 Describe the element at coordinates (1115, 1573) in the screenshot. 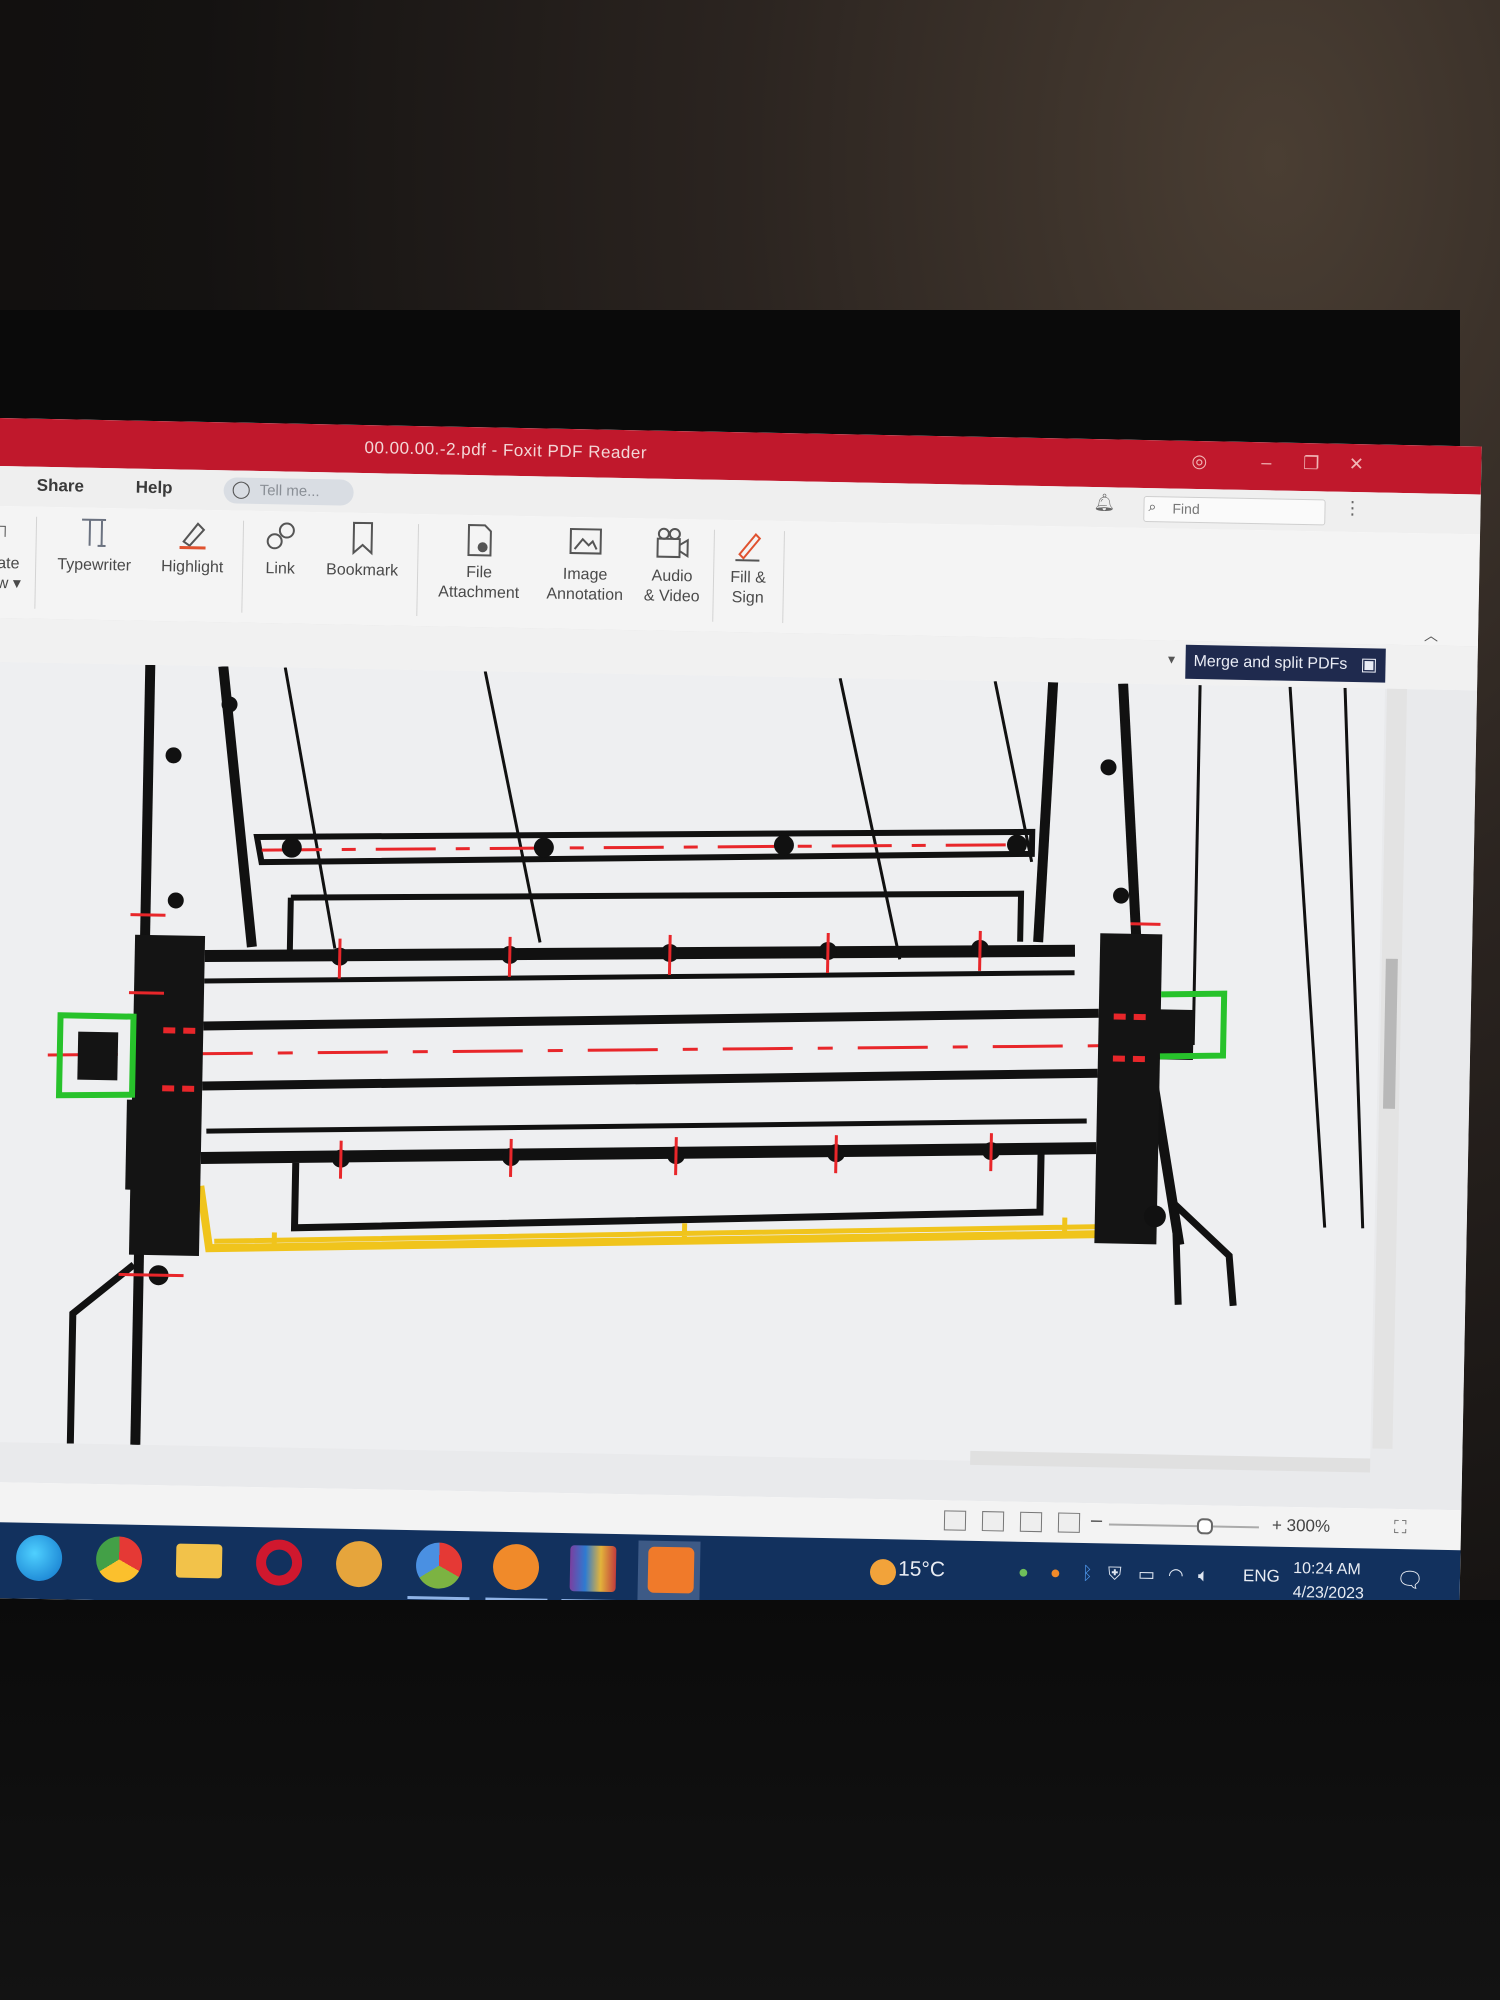

I see `security-shield-icon: ⛨` at that location.